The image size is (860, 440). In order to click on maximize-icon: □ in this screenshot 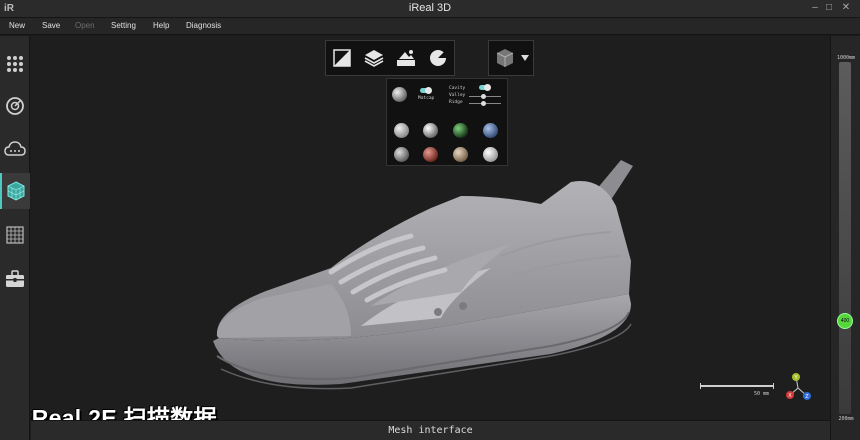, I will do `click(829, 8)`.